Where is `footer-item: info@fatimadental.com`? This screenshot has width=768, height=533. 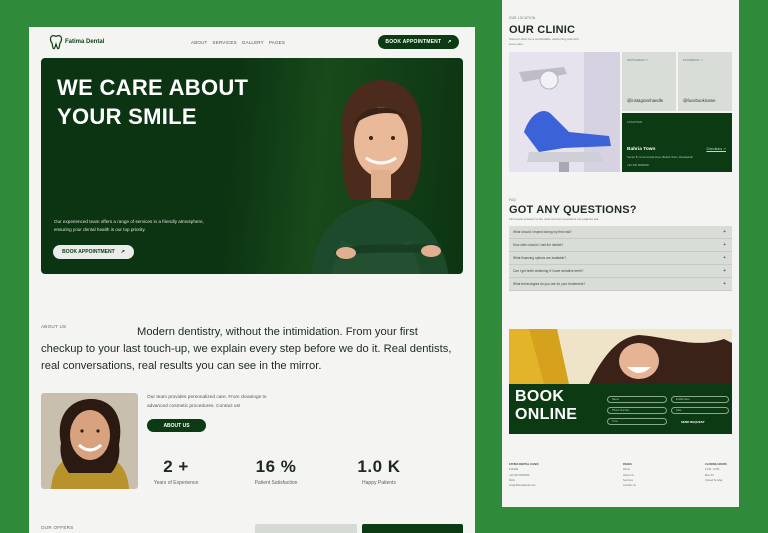
footer-item: info@fatimadental.com is located at coordinates (524, 485).